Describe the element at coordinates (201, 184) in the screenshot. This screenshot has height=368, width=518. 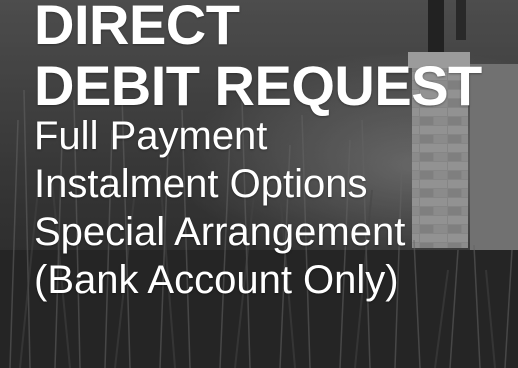
I see `option-instalment: Instalment Options` at that location.